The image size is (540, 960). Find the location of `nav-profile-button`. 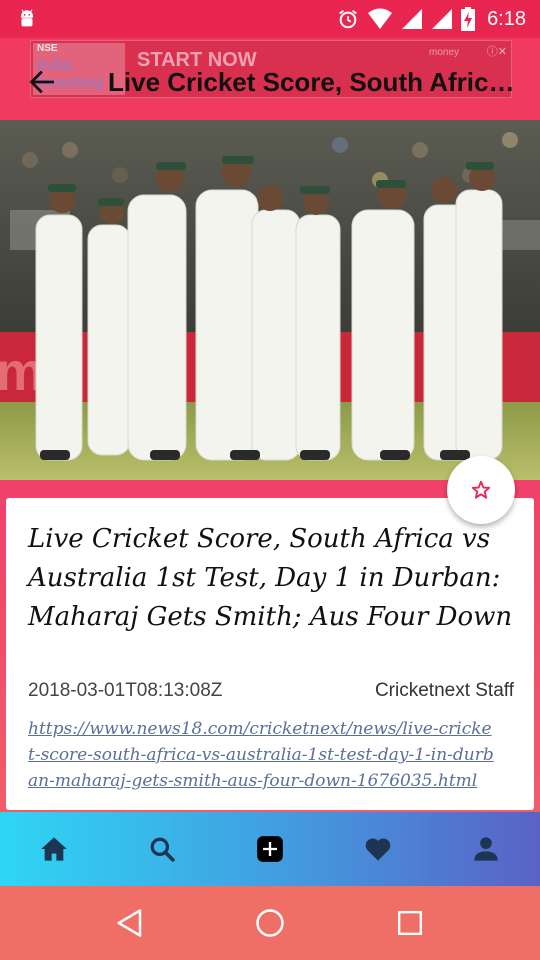

nav-profile-button is located at coordinates (486, 849).